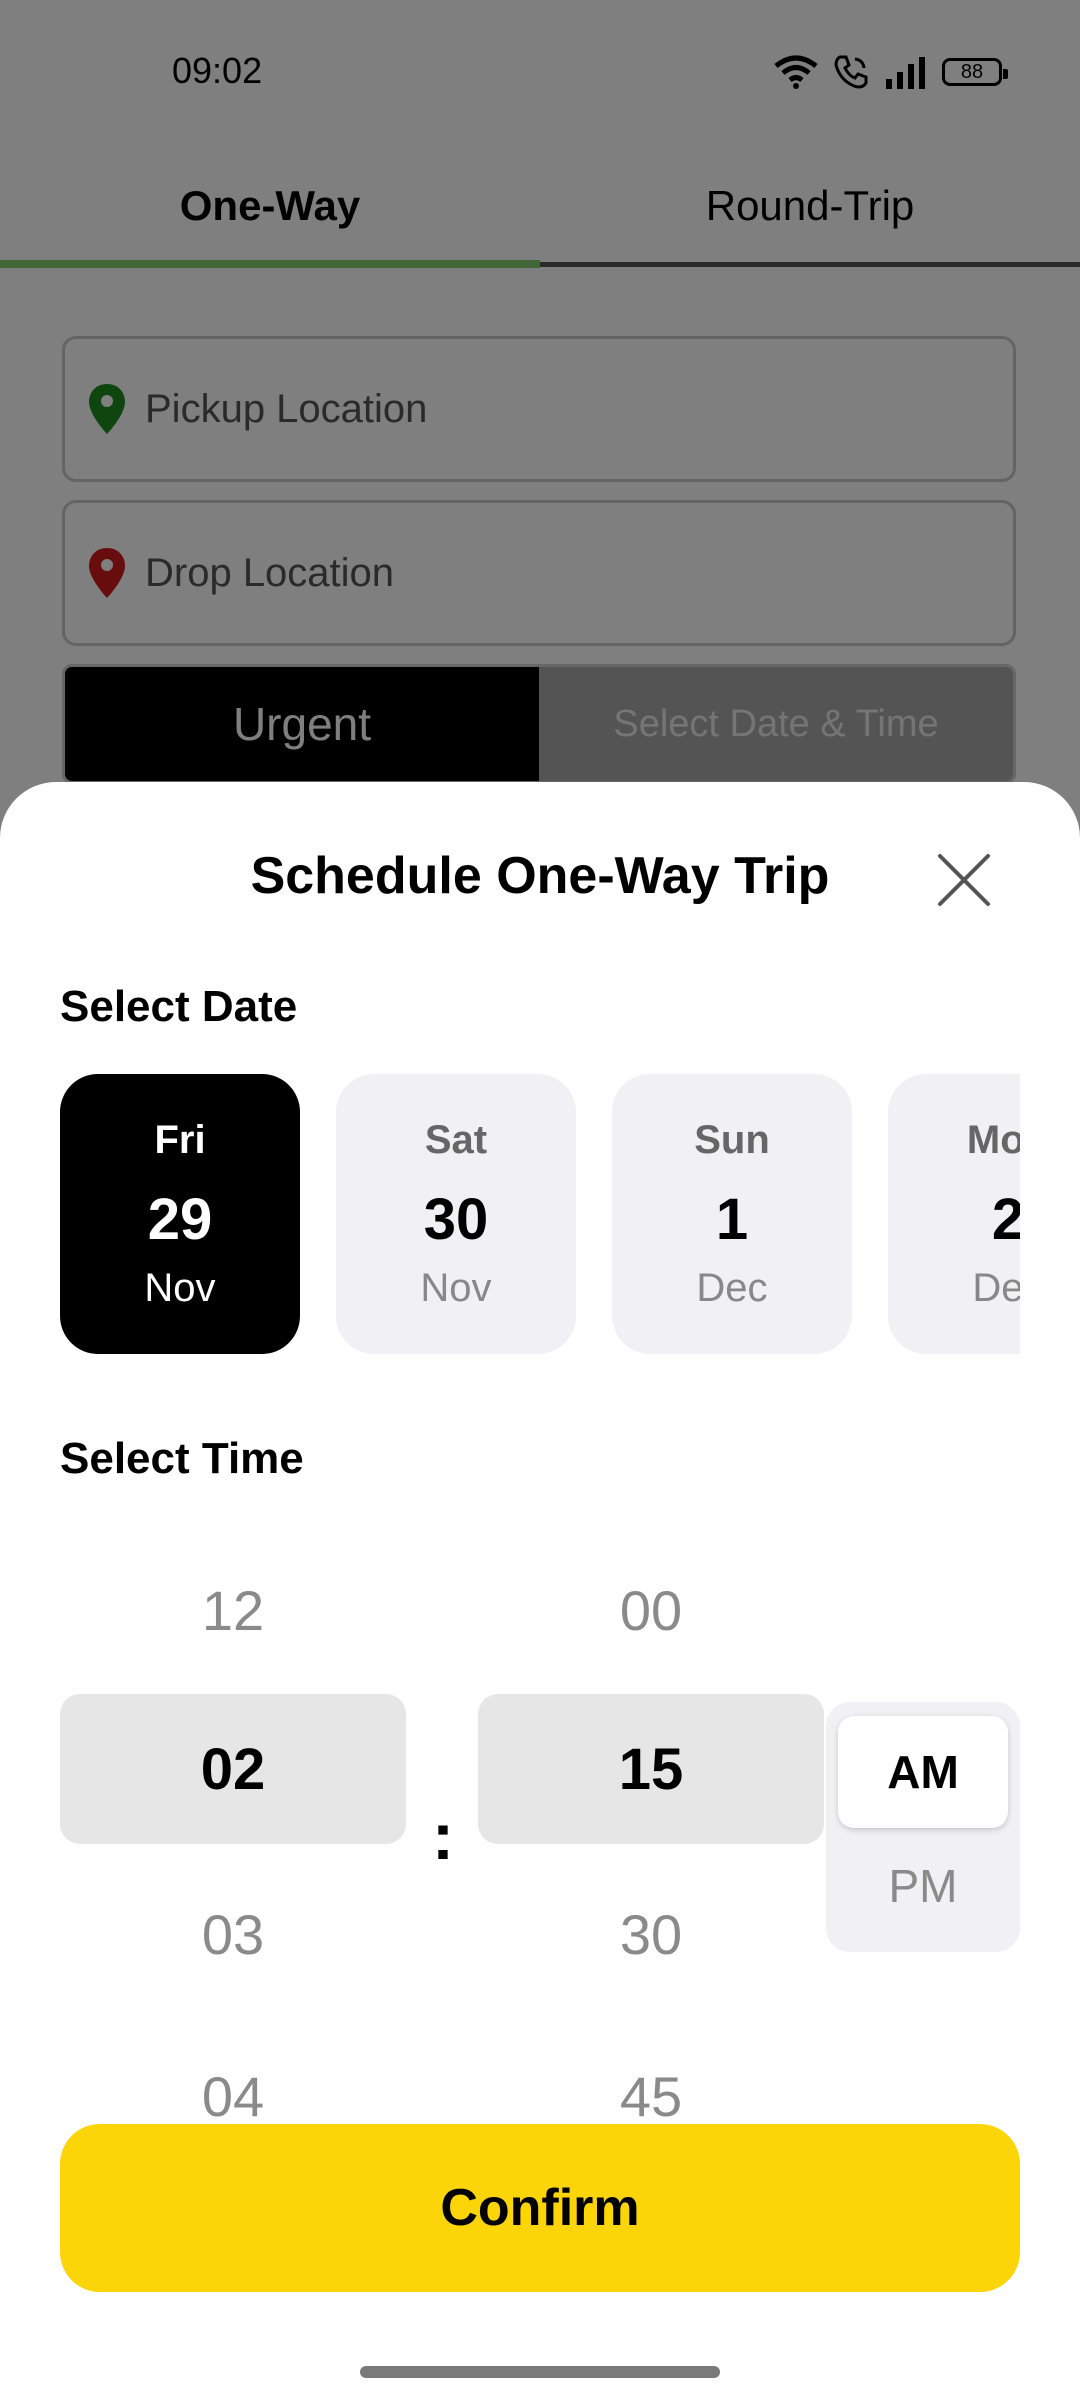  What do you see at coordinates (233, 2096) in the screenshot?
I see `hour-option: 04` at bounding box center [233, 2096].